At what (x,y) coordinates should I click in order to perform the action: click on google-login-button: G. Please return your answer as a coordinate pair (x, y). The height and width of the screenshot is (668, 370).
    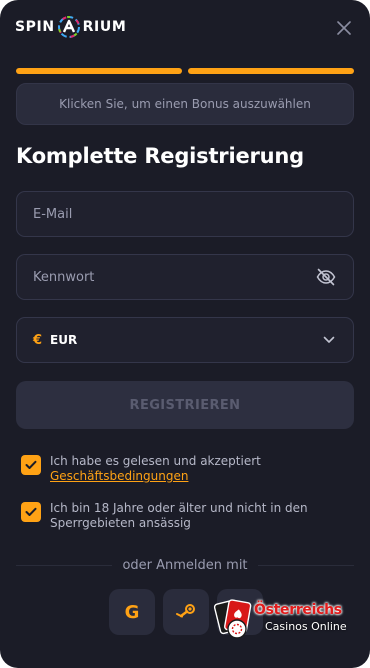
    Looking at the image, I should click on (132, 612).